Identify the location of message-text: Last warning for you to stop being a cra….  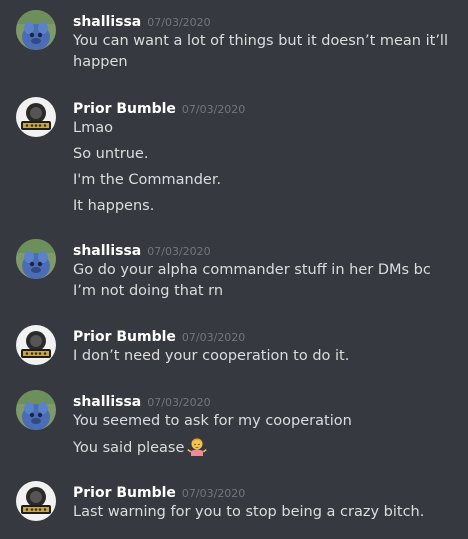
(249, 512).